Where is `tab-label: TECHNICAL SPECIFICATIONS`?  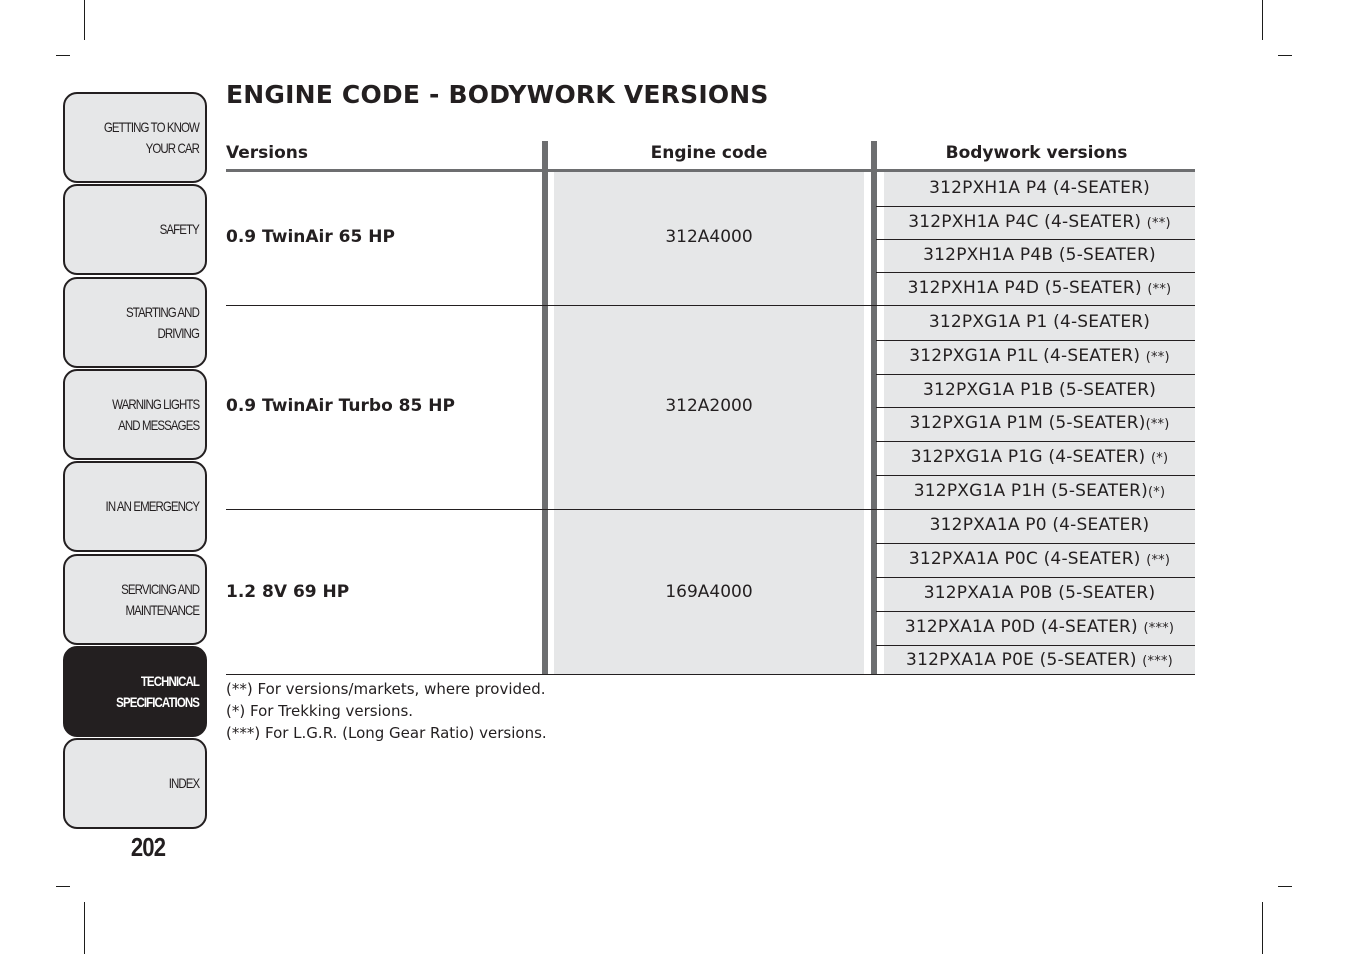
tab-label: TECHNICAL SPECIFICATIONS is located at coordinates (158, 691).